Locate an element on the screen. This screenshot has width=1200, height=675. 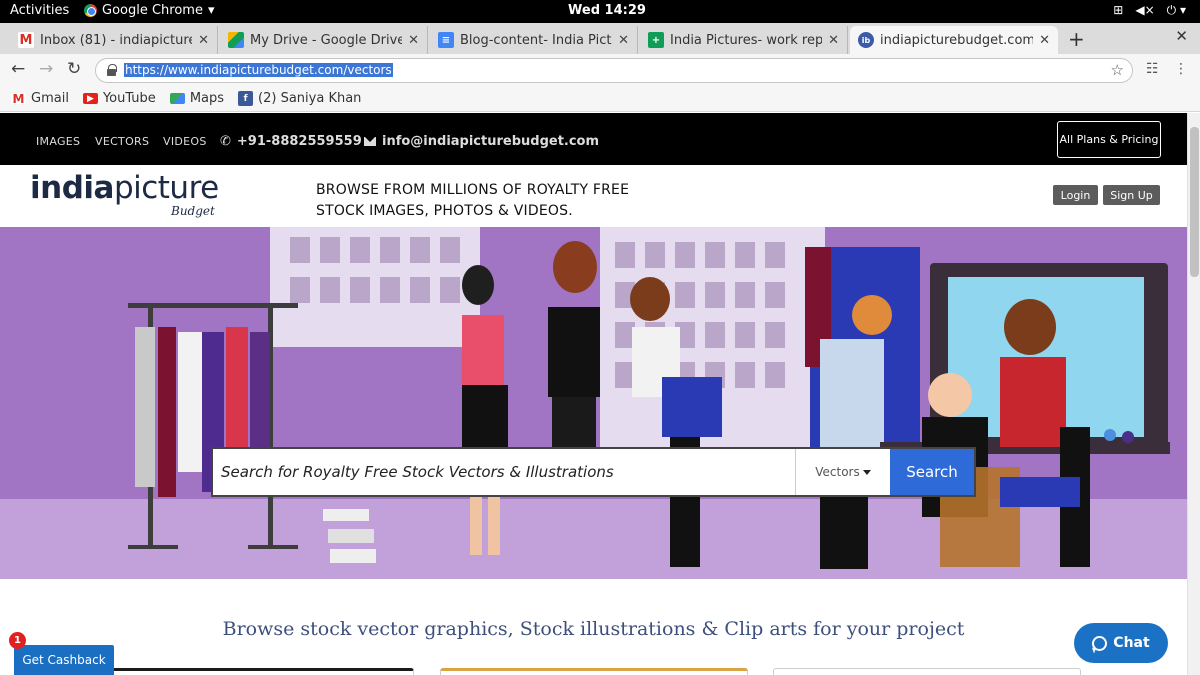
bookmark-youtube: ▶ YouTube is located at coordinates (119, 98).